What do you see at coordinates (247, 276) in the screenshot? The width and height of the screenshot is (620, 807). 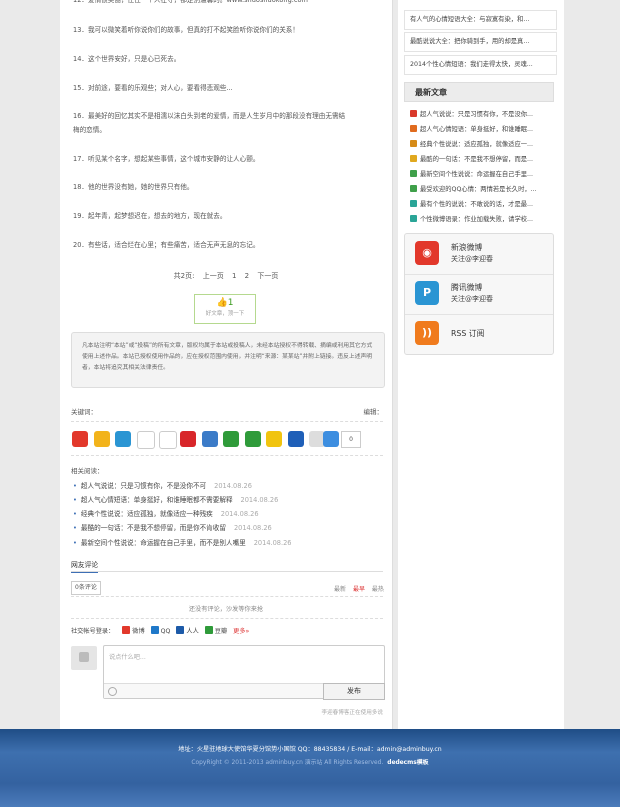 I see `pager-page-2: 2` at bounding box center [247, 276].